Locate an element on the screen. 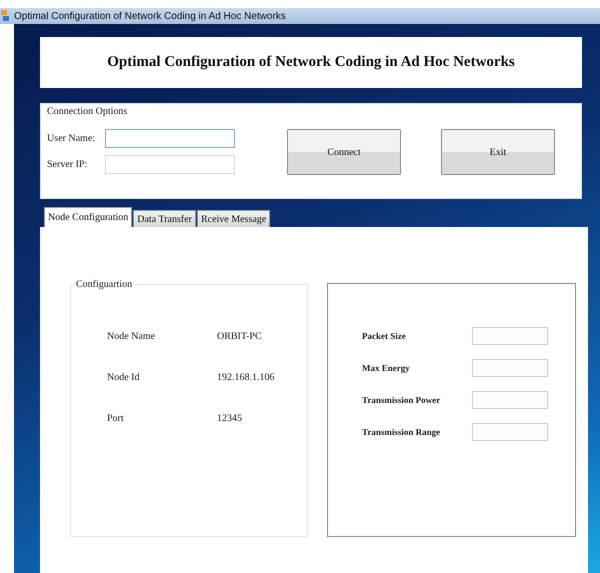 The height and width of the screenshot is (573, 600). field-label: User Name: is located at coordinates (71, 138).